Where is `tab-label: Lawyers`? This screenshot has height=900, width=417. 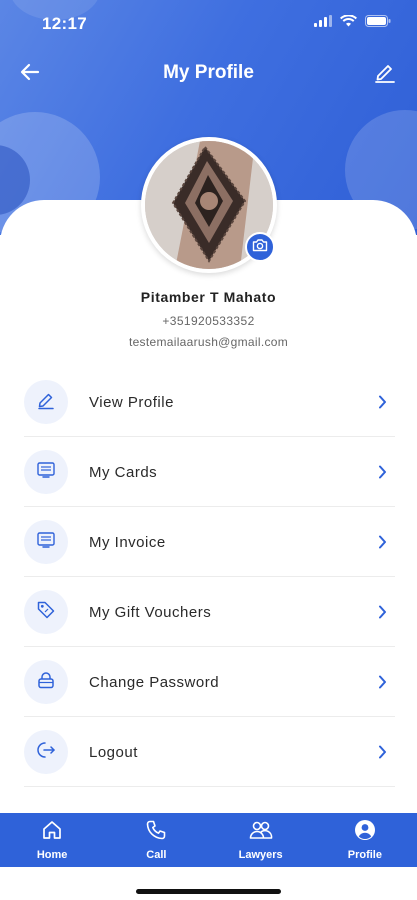
tab-label: Lawyers is located at coordinates (260, 855).